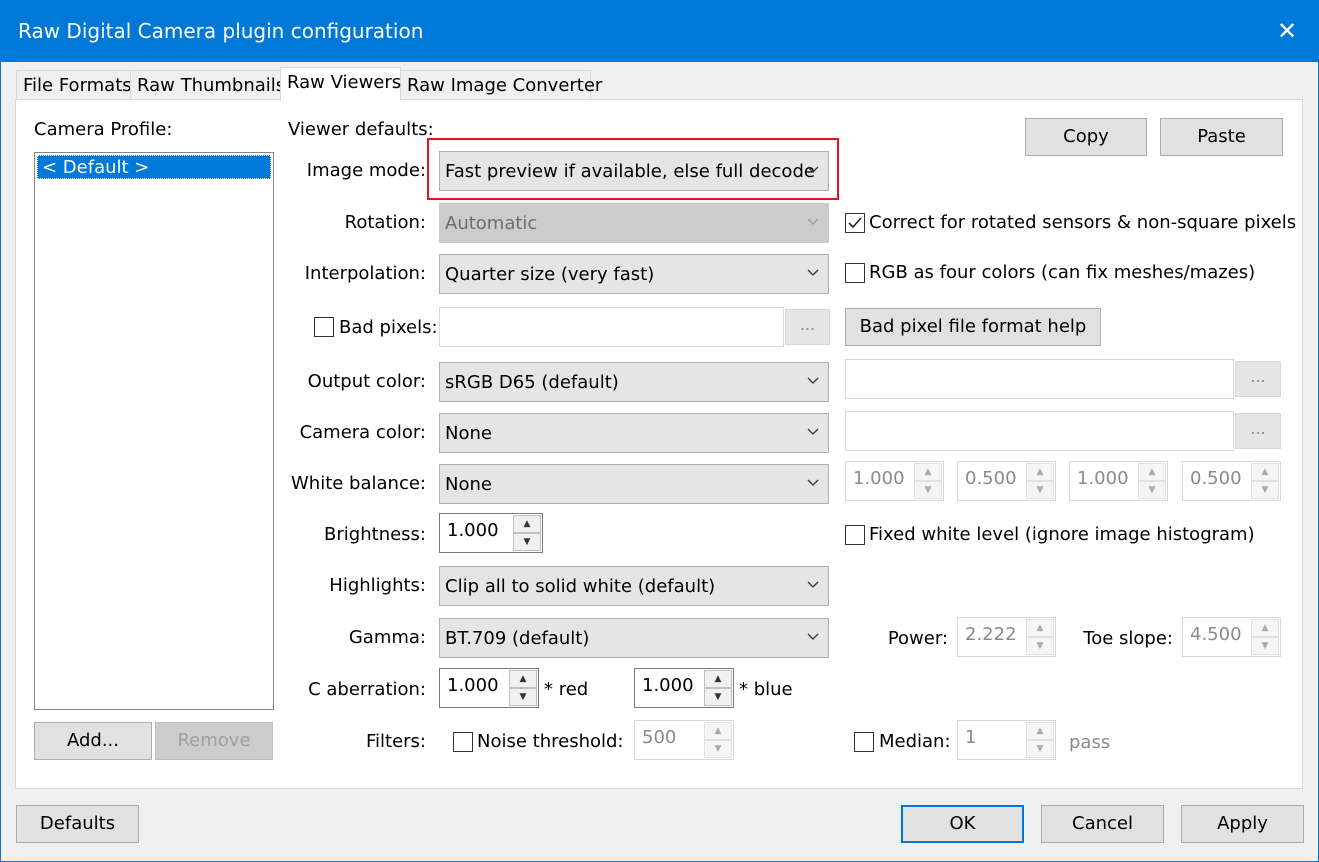 This screenshot has height=862, width=1319. I want to click on camera-color-label: Camera color:, so click(362, 432).